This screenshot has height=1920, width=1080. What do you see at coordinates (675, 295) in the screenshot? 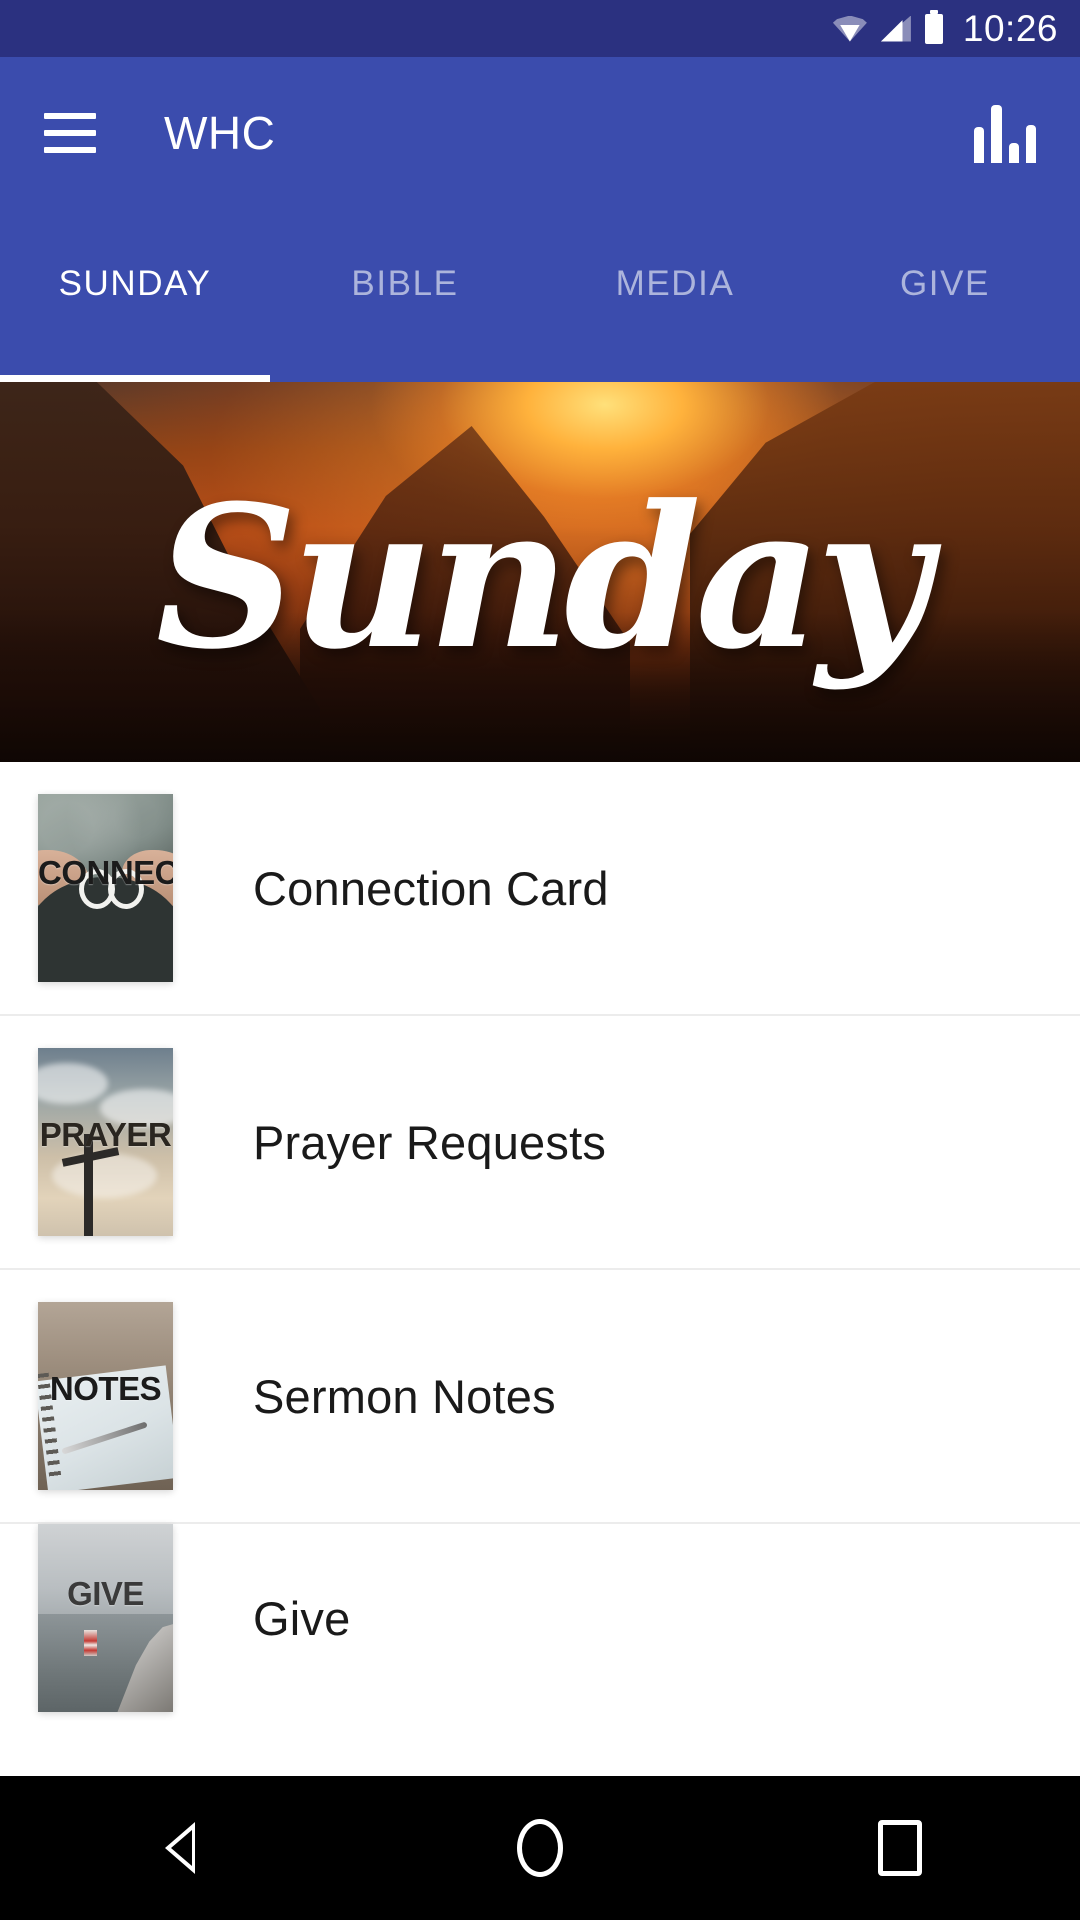
I see `tab-media: MEDIA` at bounding box center [675, 295].